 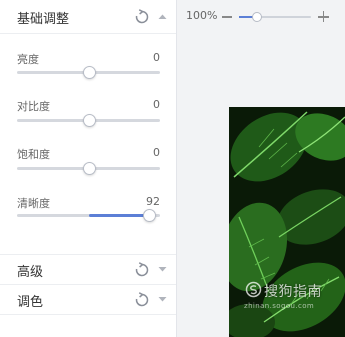 I want to click on clarity-slider, so click(x=88, y=215).